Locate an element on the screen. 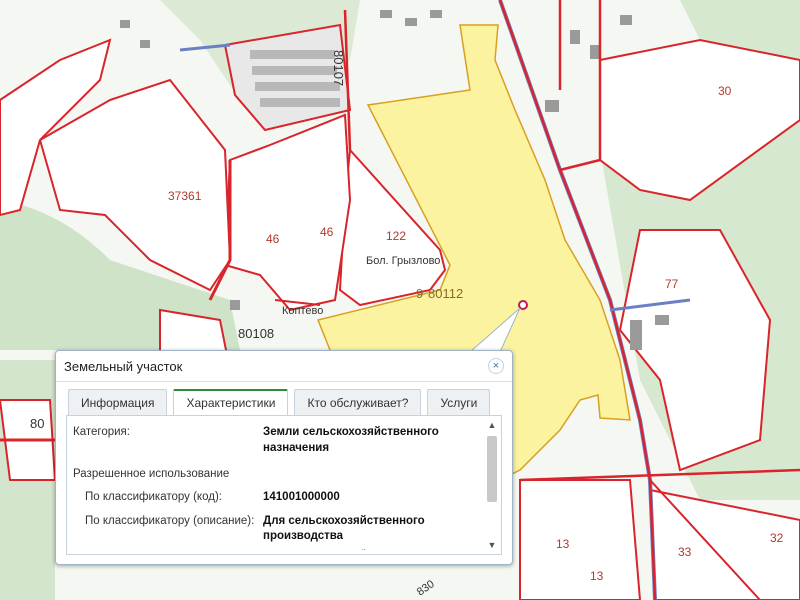 The width and height of the screenshot is (800, 600). classifier-code-label: По классификатору (код): is located at coordinates (153, 497).